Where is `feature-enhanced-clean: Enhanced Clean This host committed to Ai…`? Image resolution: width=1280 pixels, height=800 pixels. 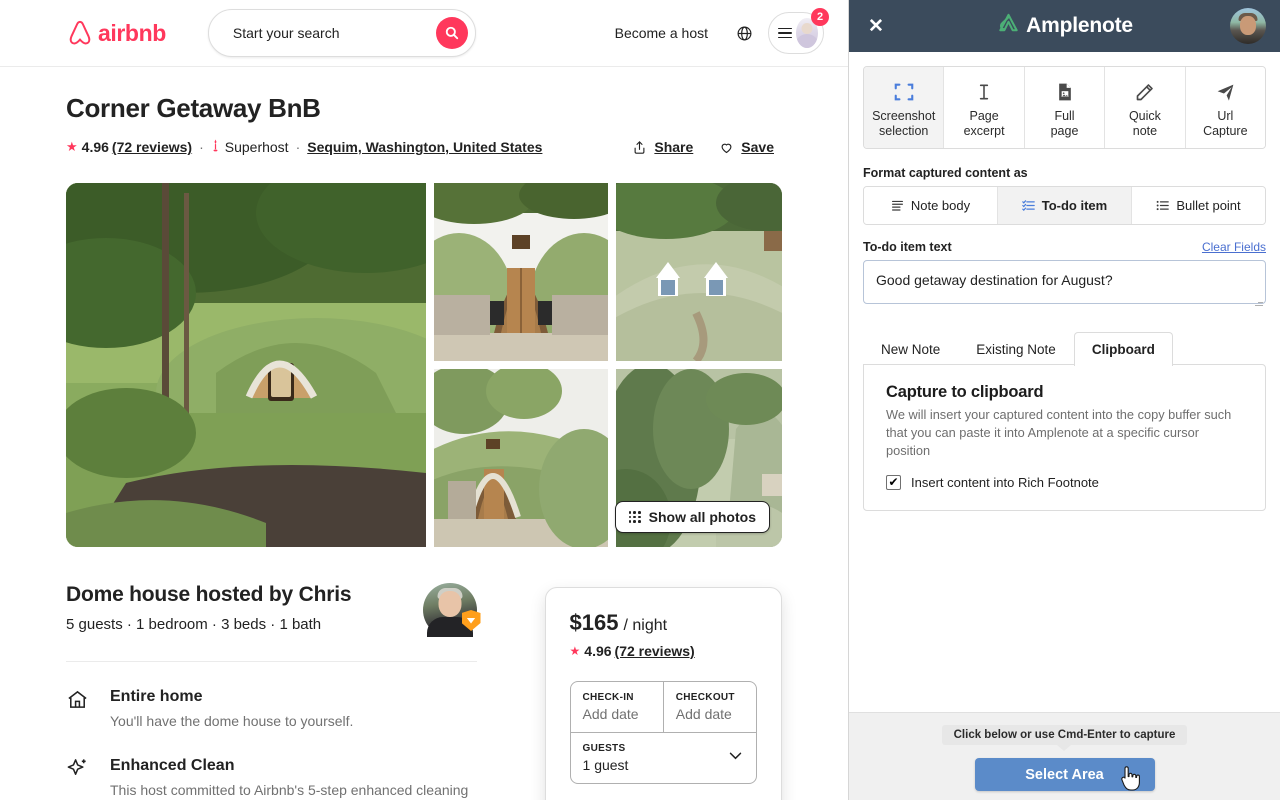
feature-enhanced-clean: Enhanced Clean This host committed to Ai… is located at coordinates (271, 778).